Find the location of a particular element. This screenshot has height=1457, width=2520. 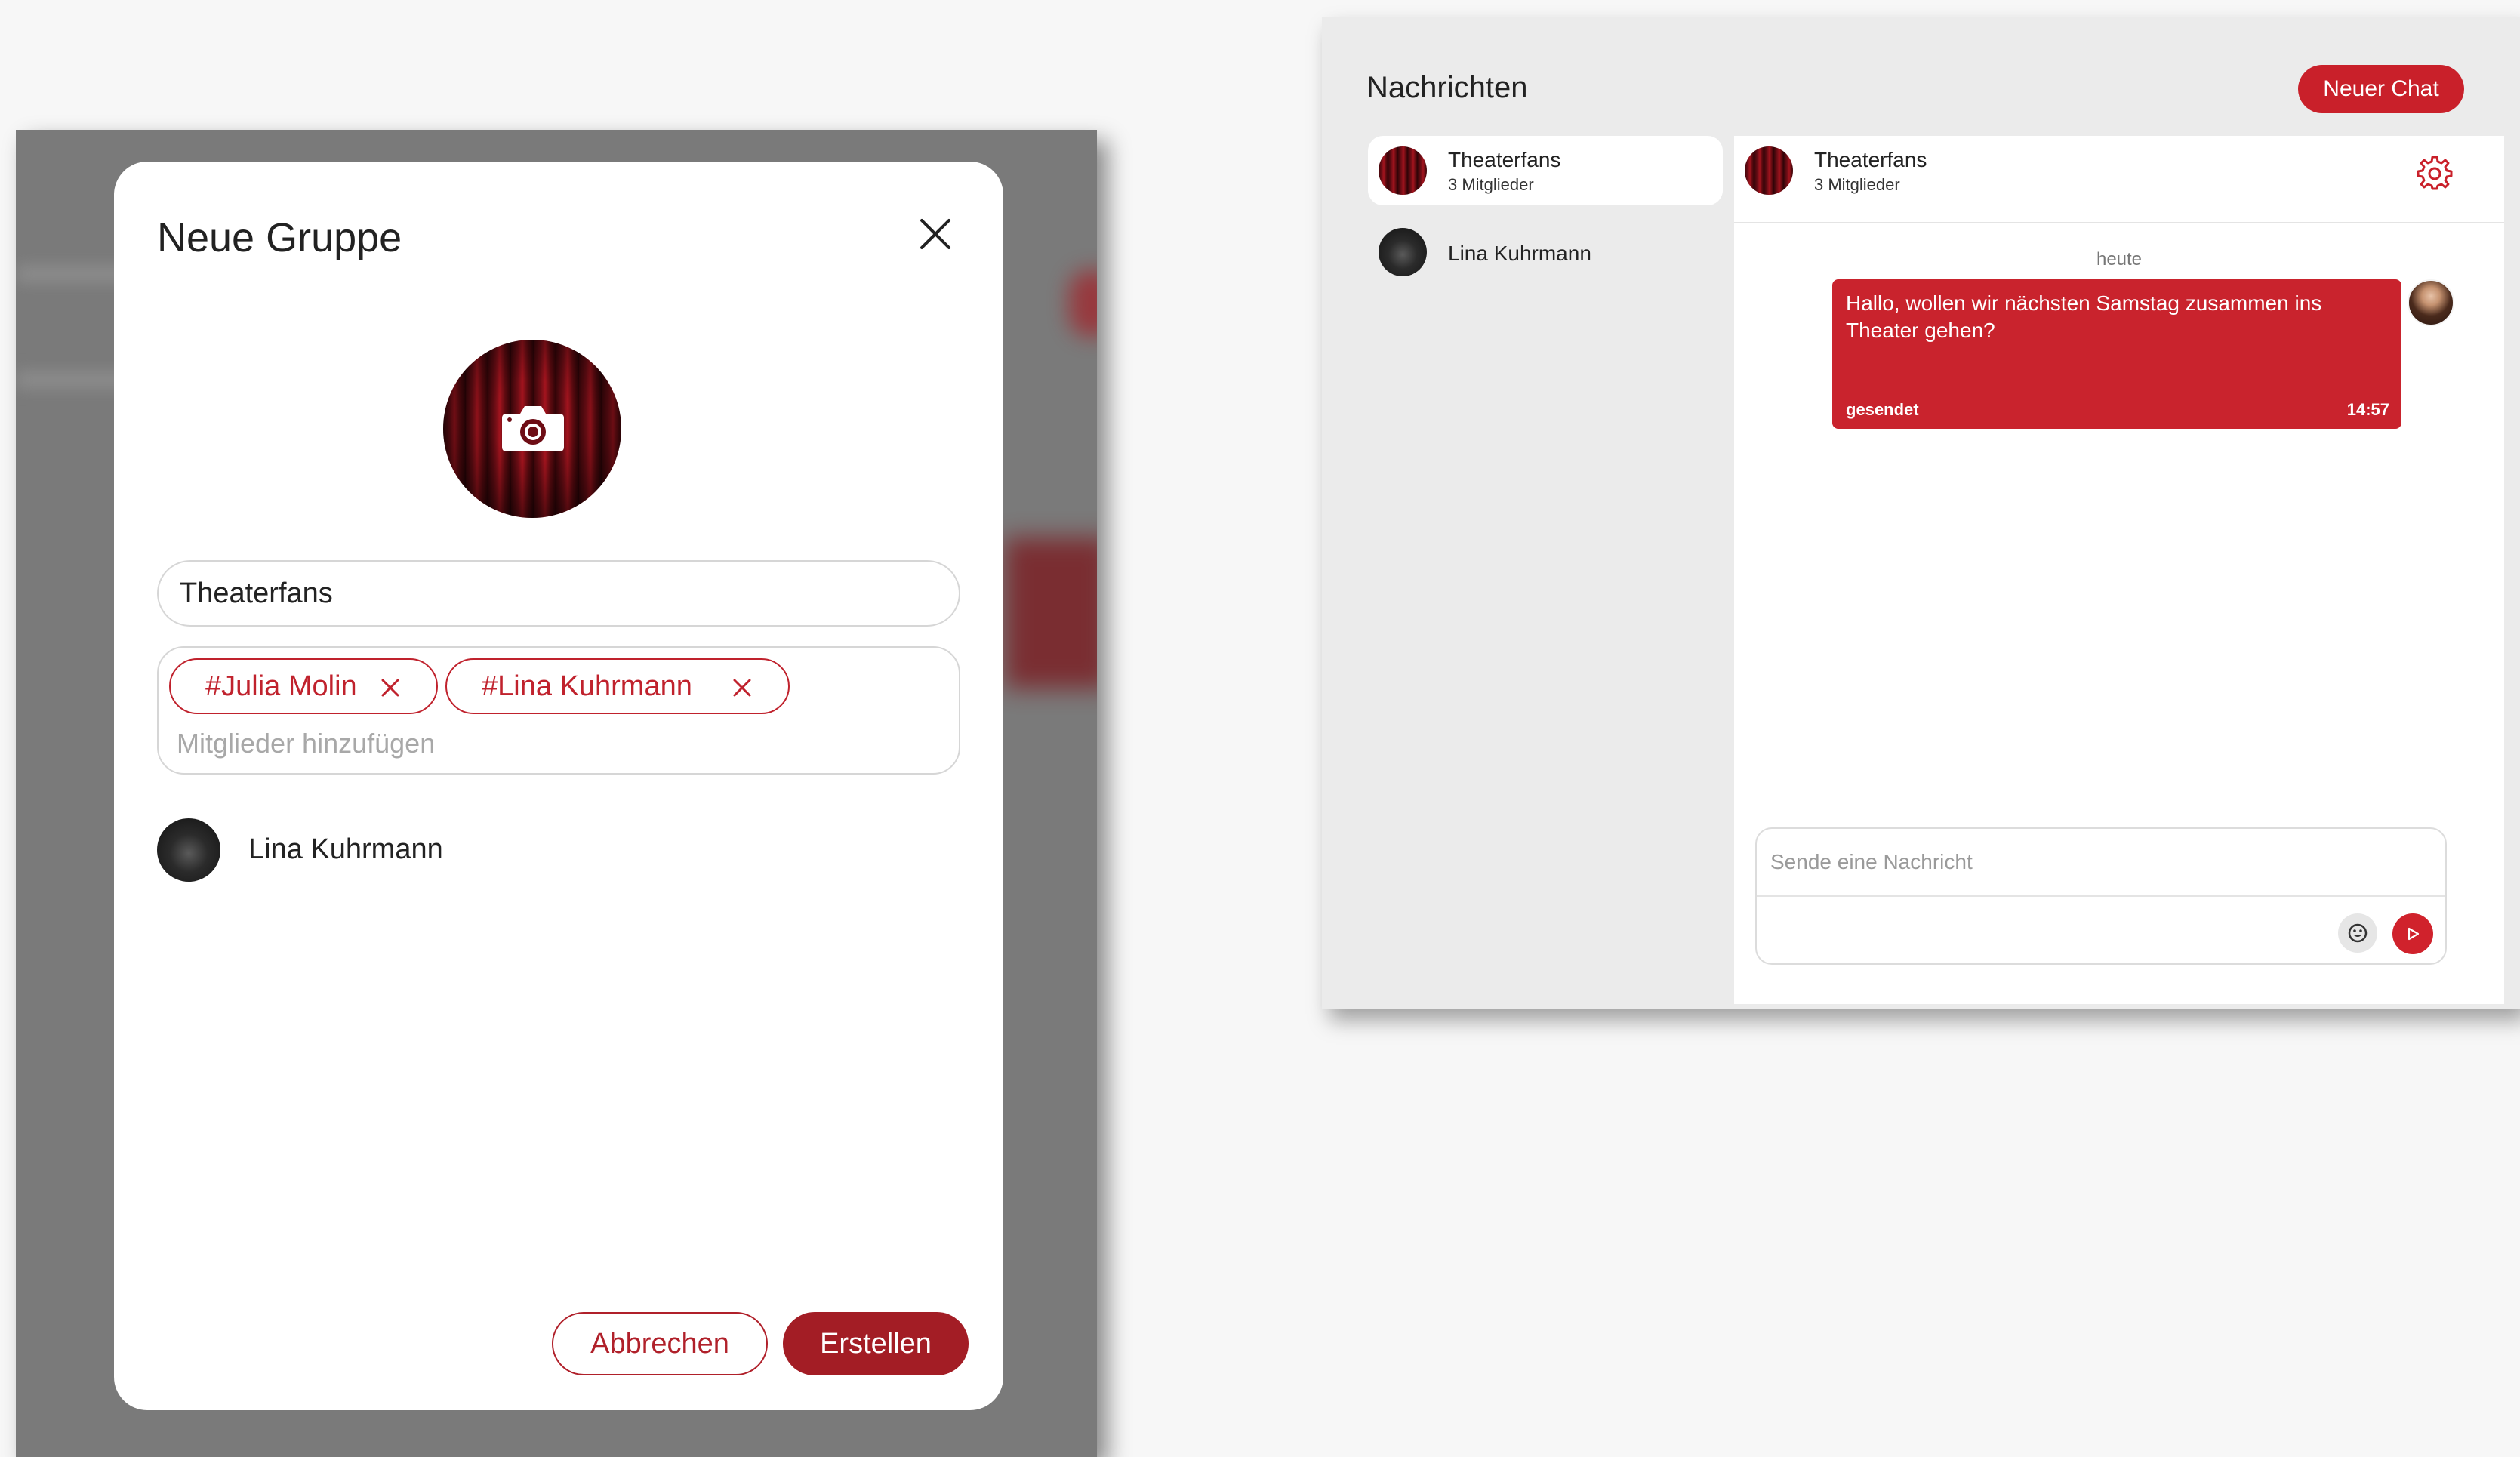

chat-list-item: Theaterfans 3 Mitglieder is located at coordinates (1545, 170).